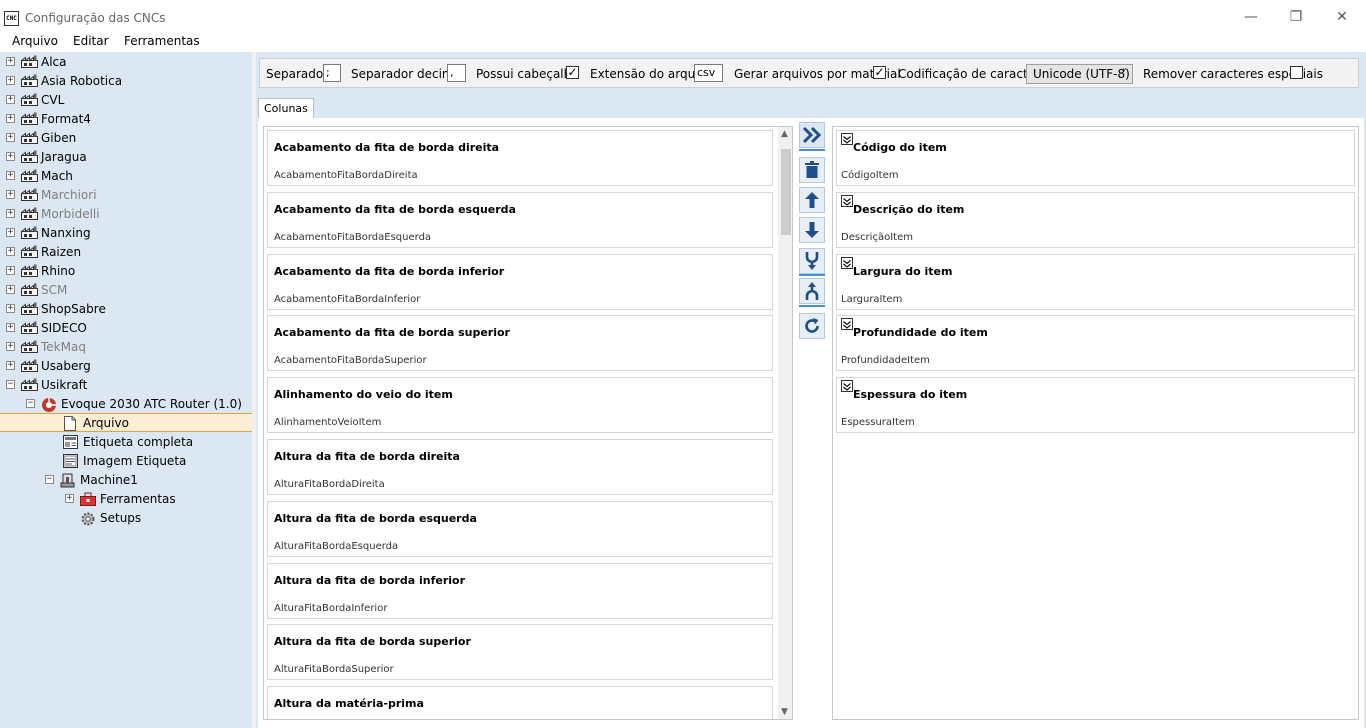  I want to click on file-extension-input: csv, so click(708, 73).